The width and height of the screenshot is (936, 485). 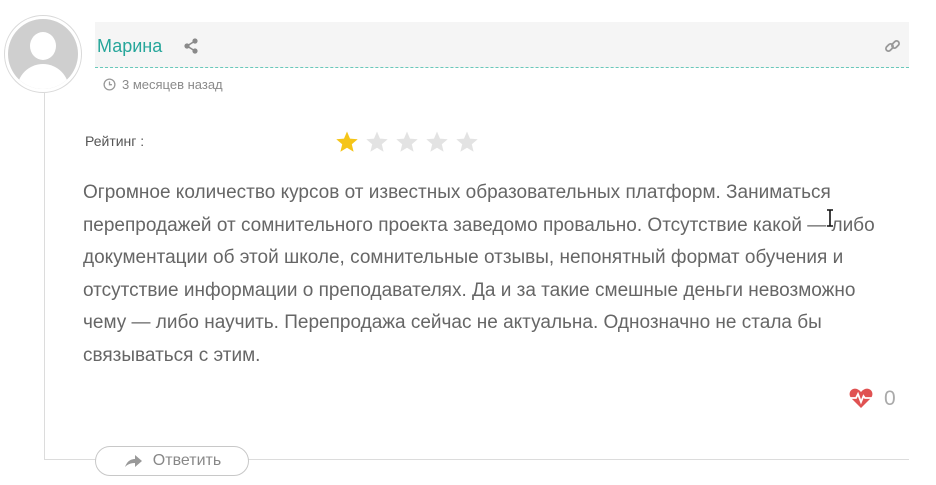 What do you see at coordinates (830, 218) in the screenshot?
I see `text-cursor-icon` at bounding box center [830, 218].